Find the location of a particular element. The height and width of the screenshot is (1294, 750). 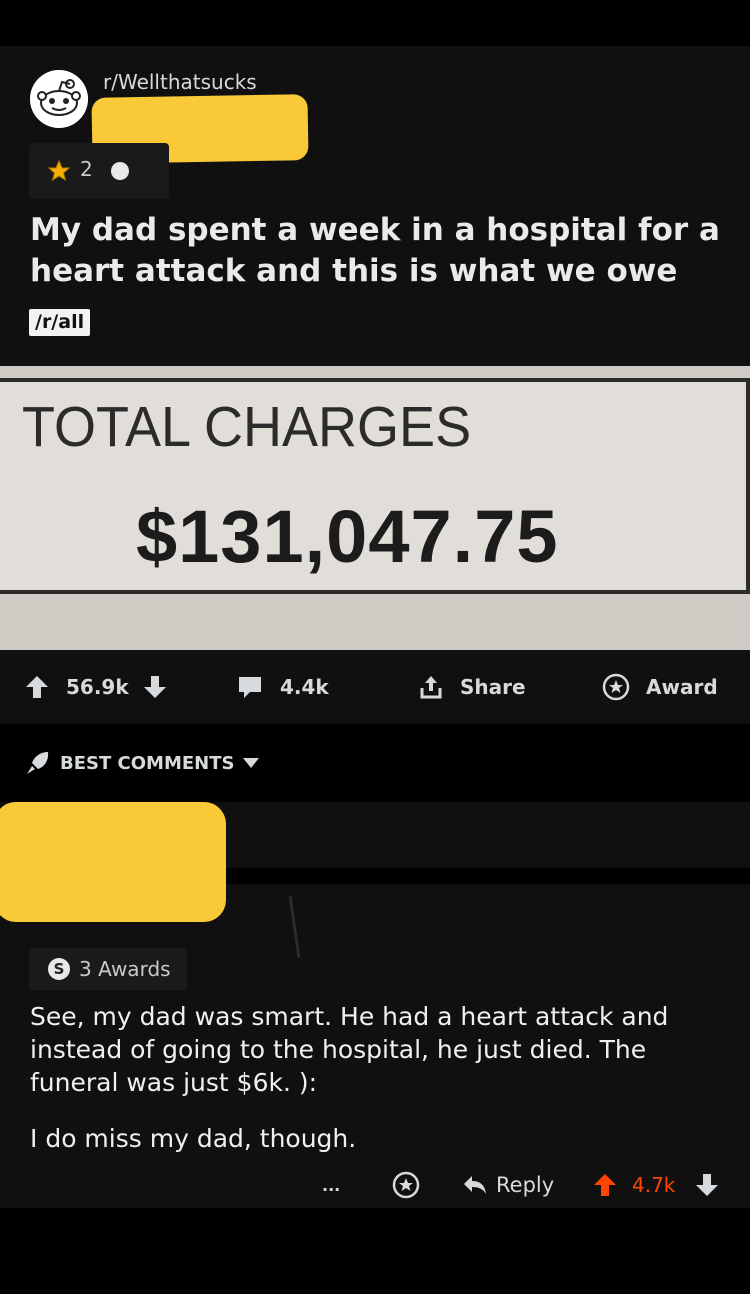

award-button: Award is located at coordinates (660, 687).